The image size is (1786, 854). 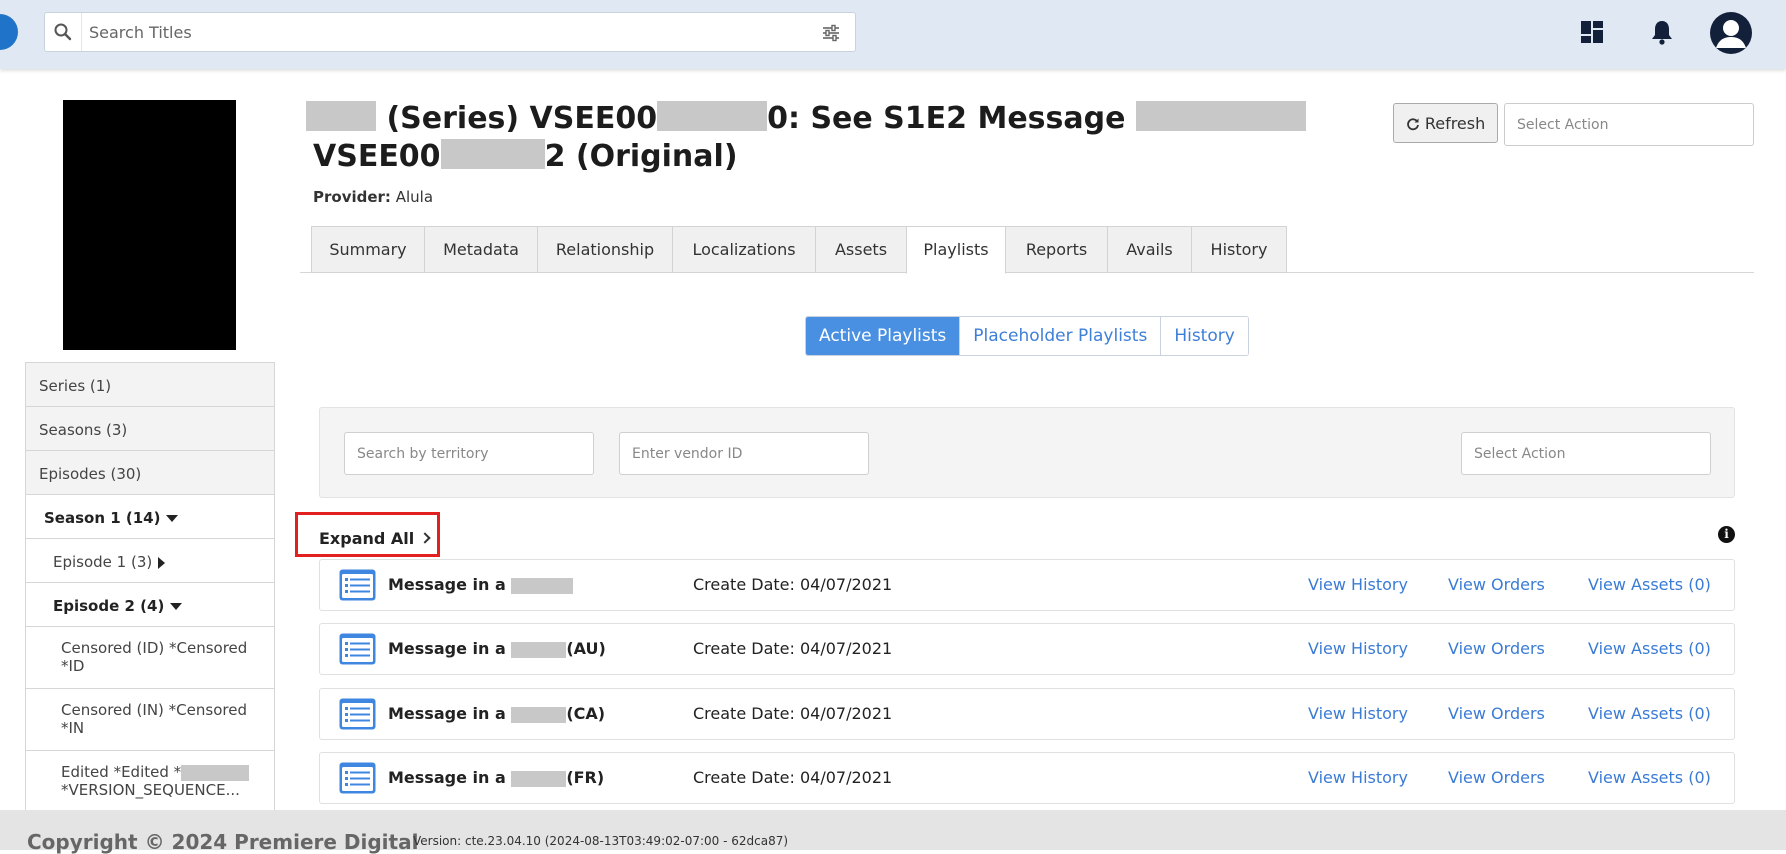 I want to click on tab-relationship: Relationship, so click(x=605, y=249).